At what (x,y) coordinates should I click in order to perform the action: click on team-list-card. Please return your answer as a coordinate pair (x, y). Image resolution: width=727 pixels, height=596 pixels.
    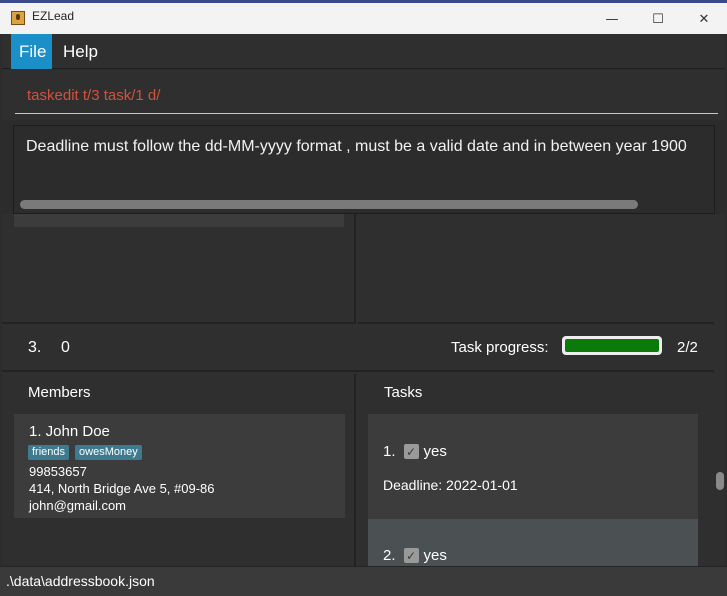
    Looking at the image, I should click on (179, 220).